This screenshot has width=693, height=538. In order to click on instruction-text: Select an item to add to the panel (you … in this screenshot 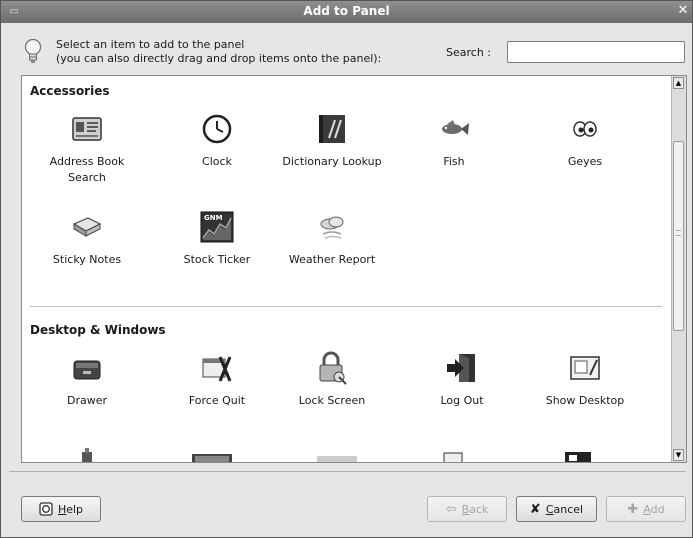, I will do `click(218, 52)`.